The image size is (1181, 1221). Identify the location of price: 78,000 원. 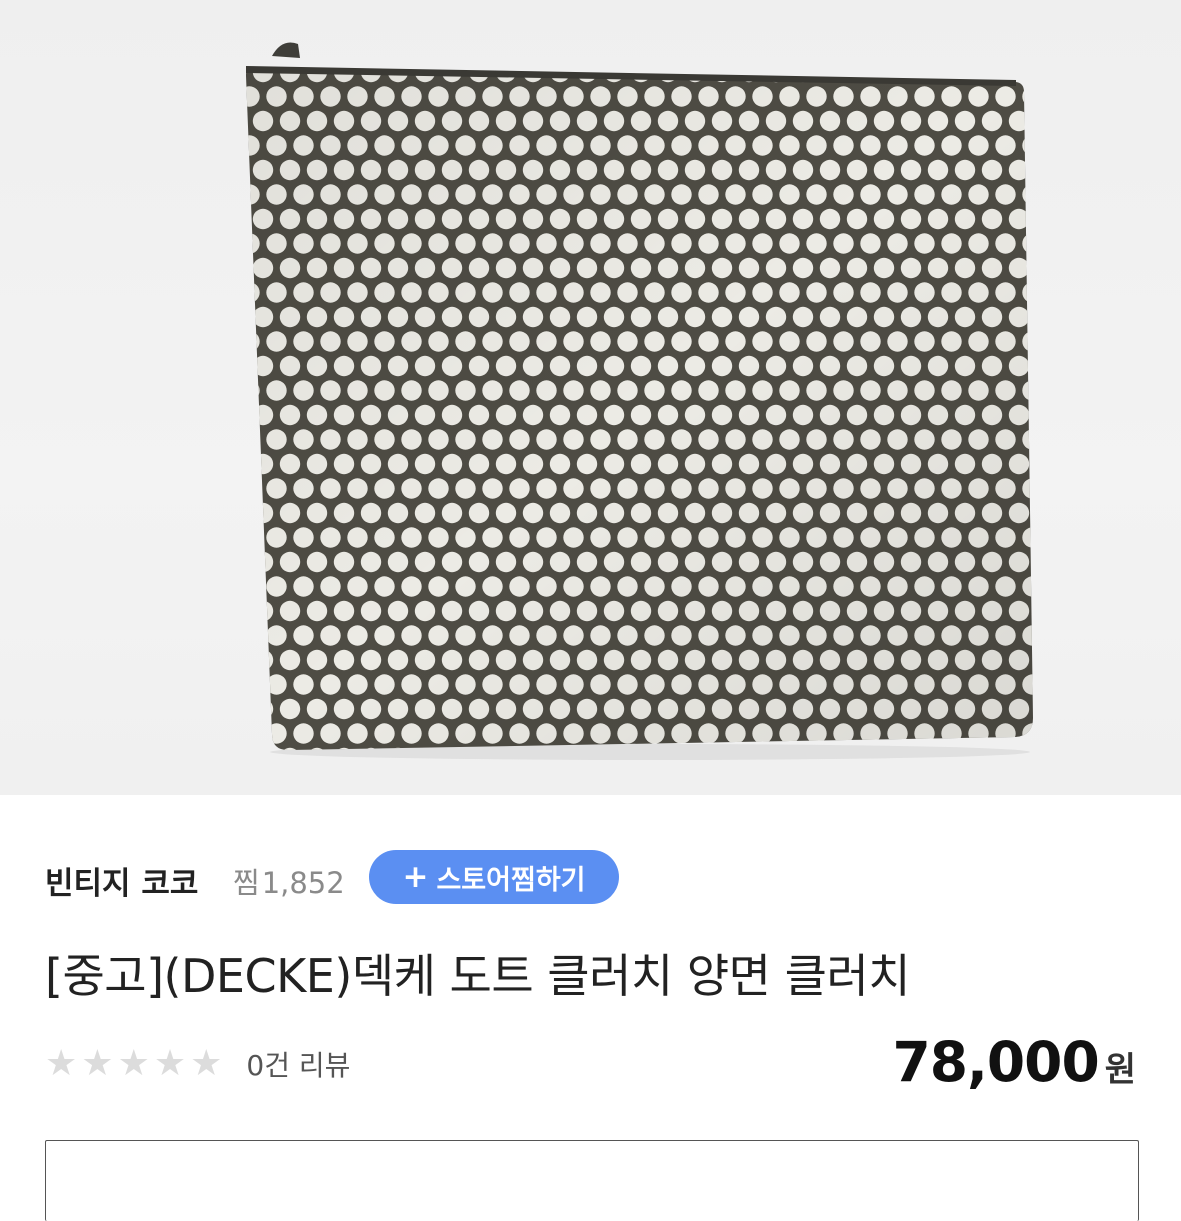
(1014, 1062).